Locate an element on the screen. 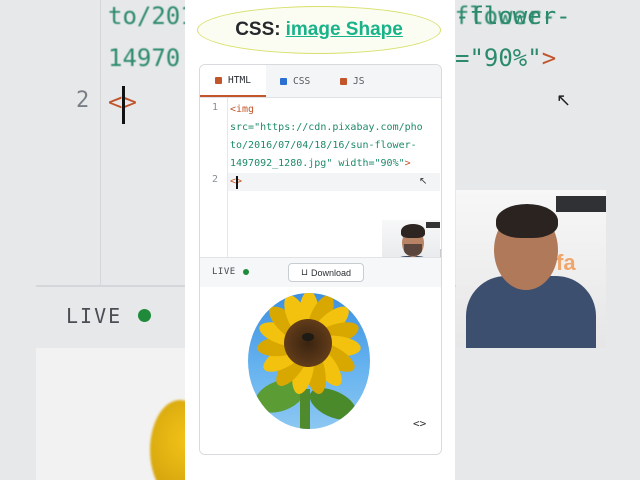  download-label: Download is located at coordinates (331, 272).